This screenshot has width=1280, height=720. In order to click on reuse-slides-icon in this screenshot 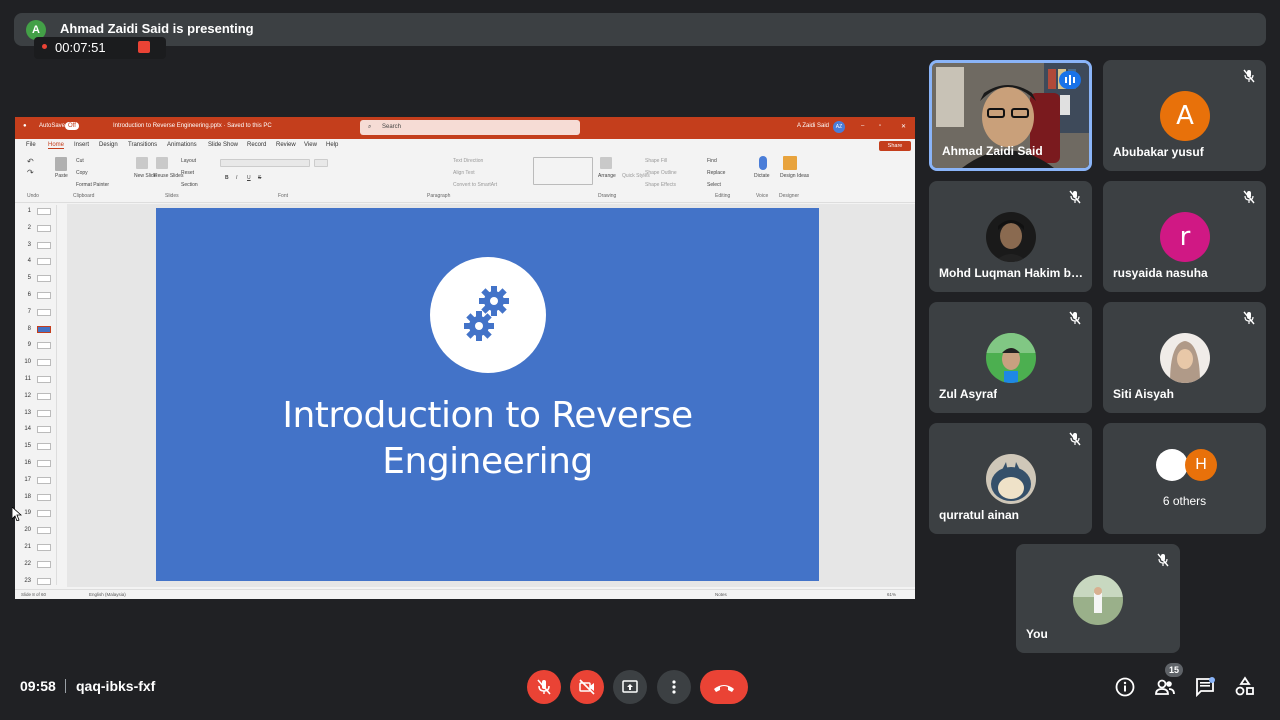, I will do `click(162, 163)`.